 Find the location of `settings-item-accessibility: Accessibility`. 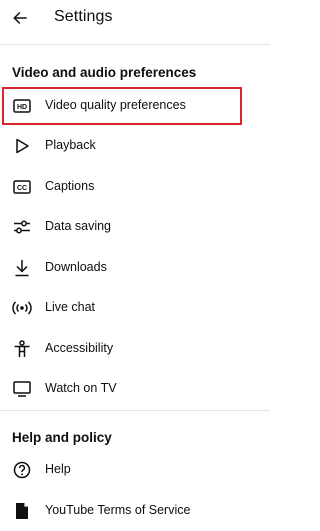

settings-item-accessibility: Accessibility is located at coordinates (135, 349).